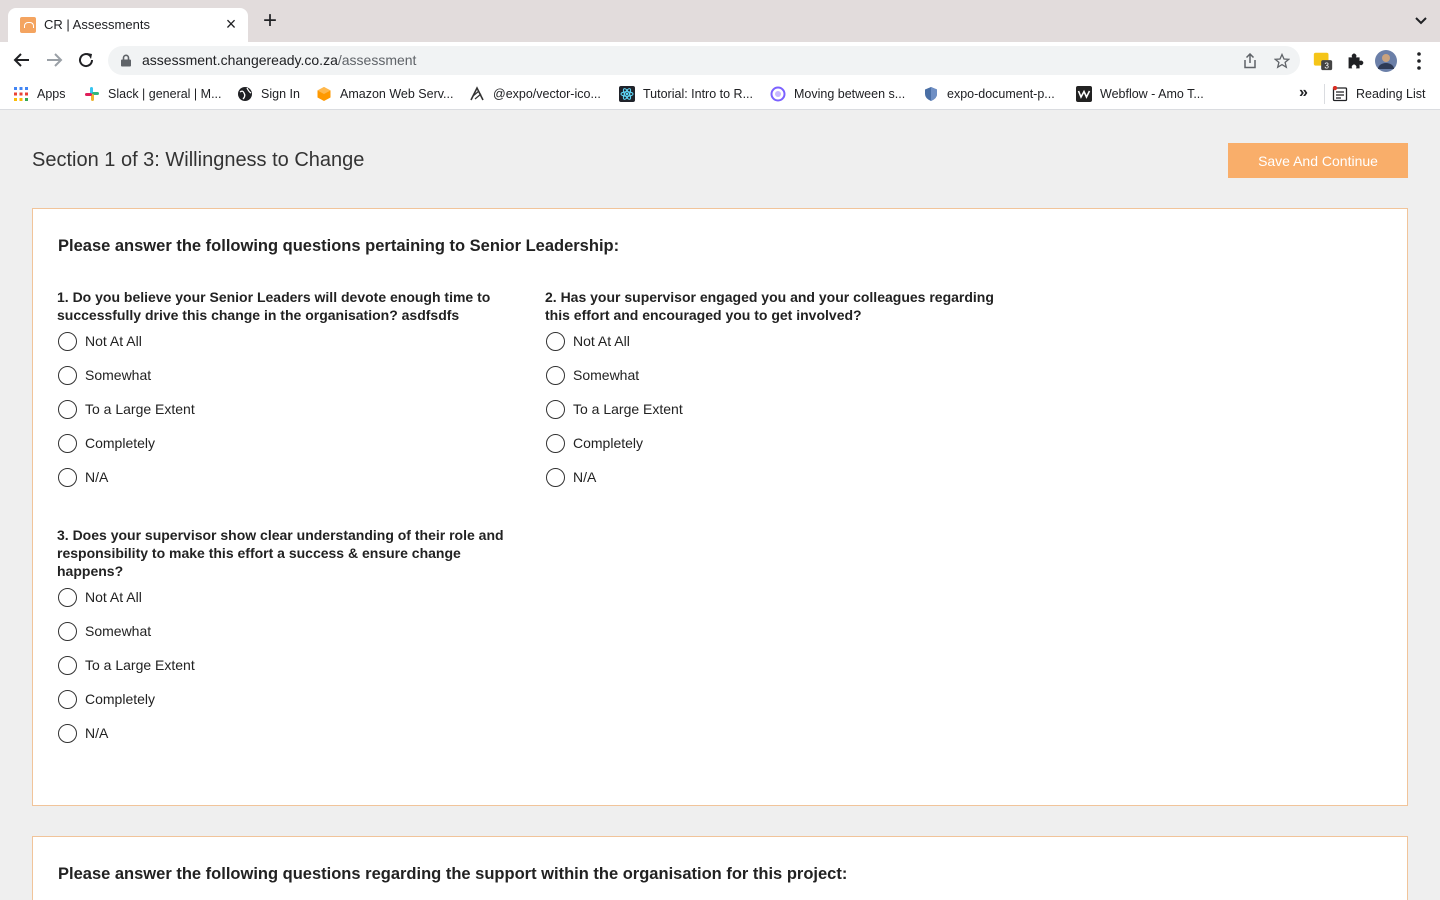 The image size is (1440, 900). What do you see at coordinates (1250, 61) in the screenshot?
I see `share-icon` at bounding box center [1250, 61].